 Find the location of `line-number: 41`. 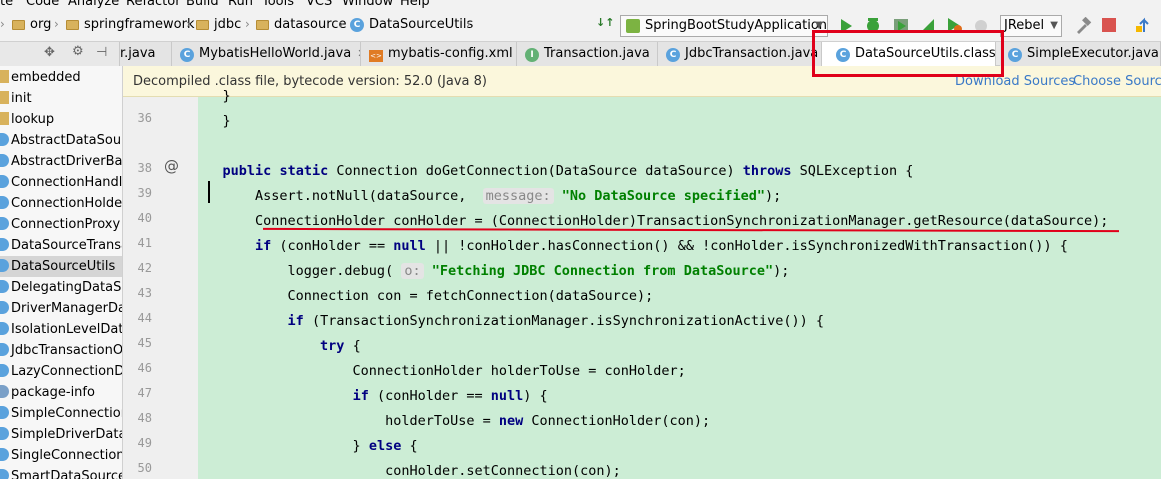

line-number: 41 is located at coordinates (144, 243).